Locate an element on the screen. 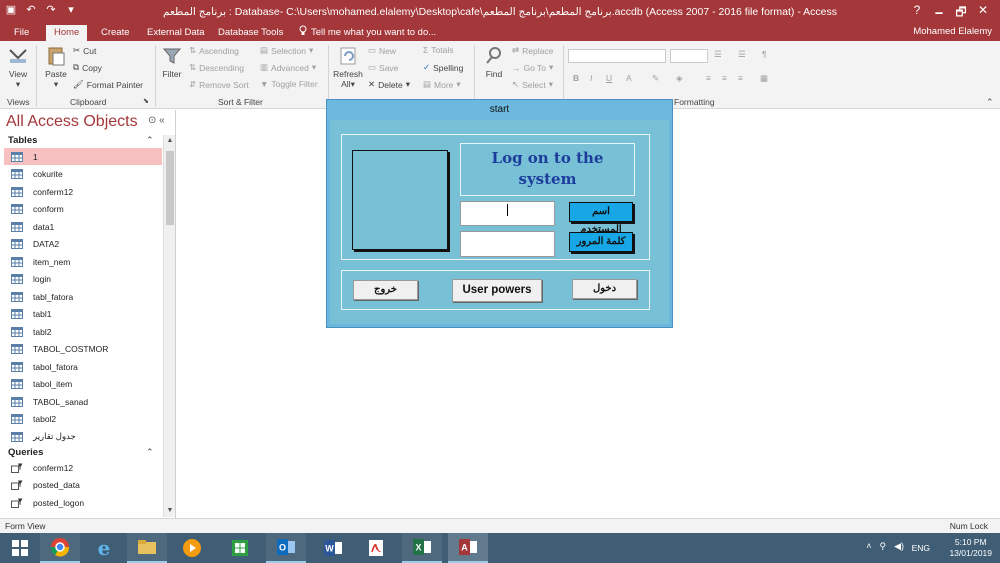 The width and height of the screenshot is (1000, 563). font-name-dropdown is located at coordinates (617, 56).